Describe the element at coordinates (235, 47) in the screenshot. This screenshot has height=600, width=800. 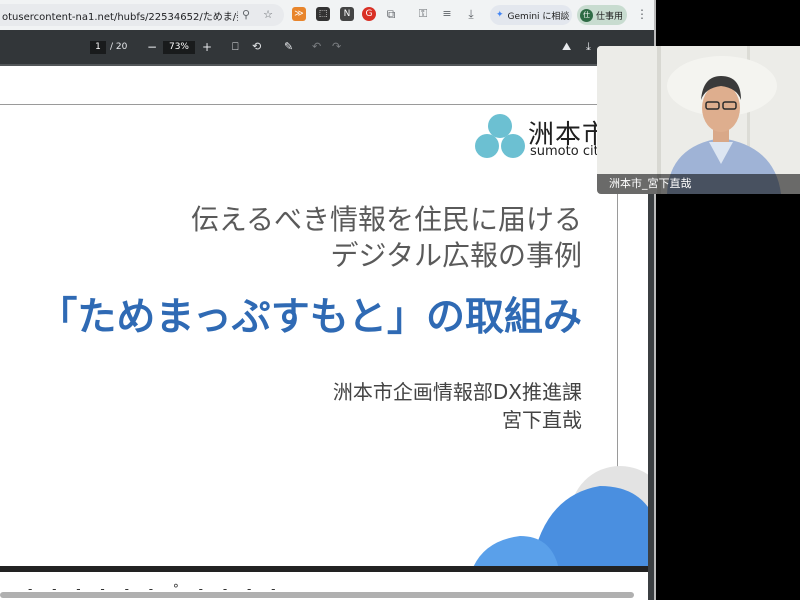
I see `fit-page-icon: ⎕` at that location.